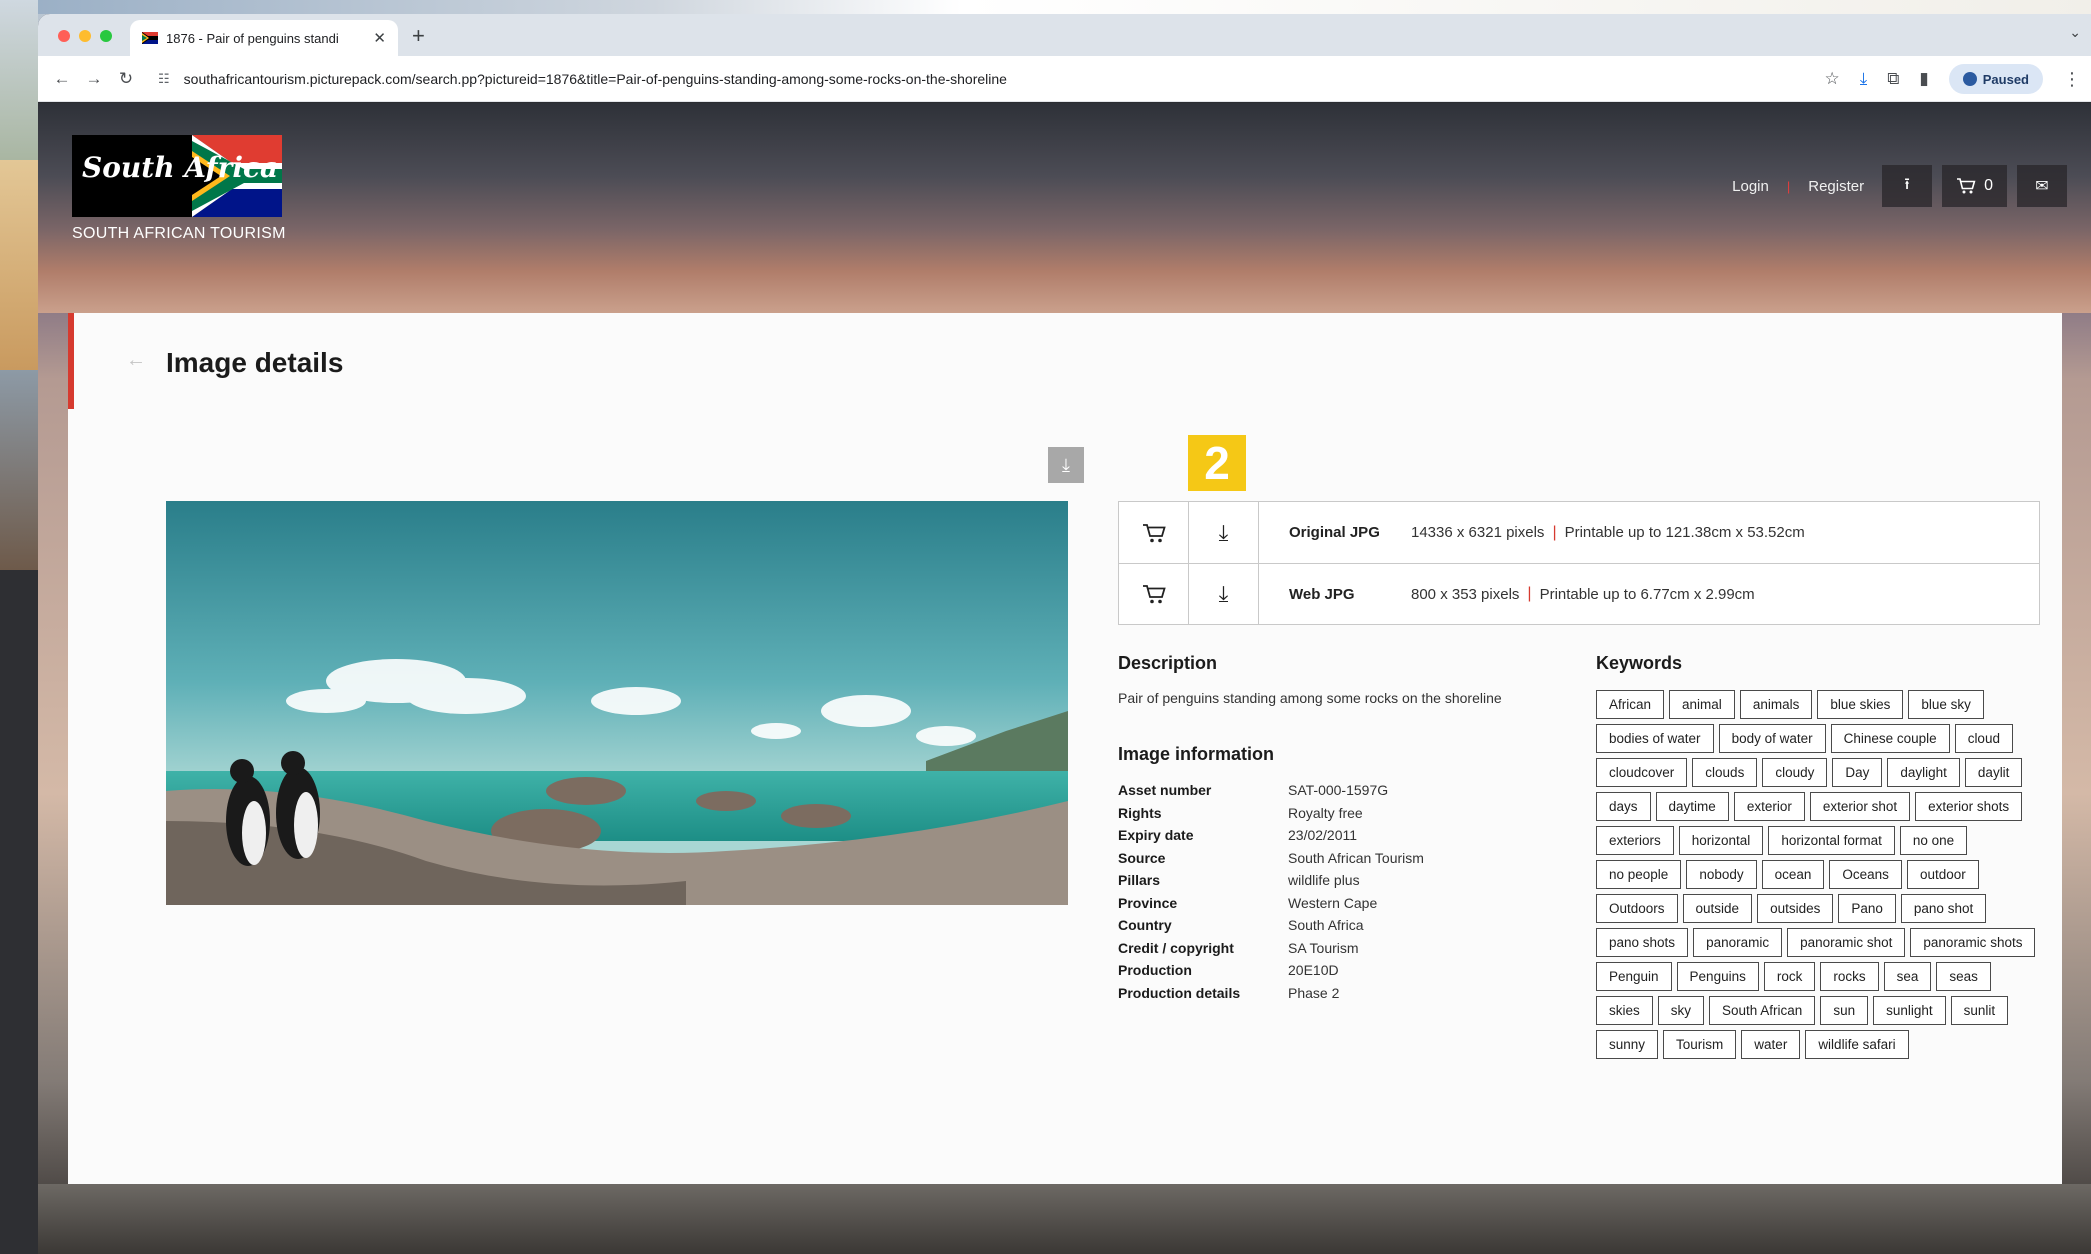 Image resolution: width=2091 pixels, height=1254 pixels. What do you see at coordinates (1655, 738) in the screenshot?
I see `keyword-tag: bodies of water` at bounding box center [1655, 738].